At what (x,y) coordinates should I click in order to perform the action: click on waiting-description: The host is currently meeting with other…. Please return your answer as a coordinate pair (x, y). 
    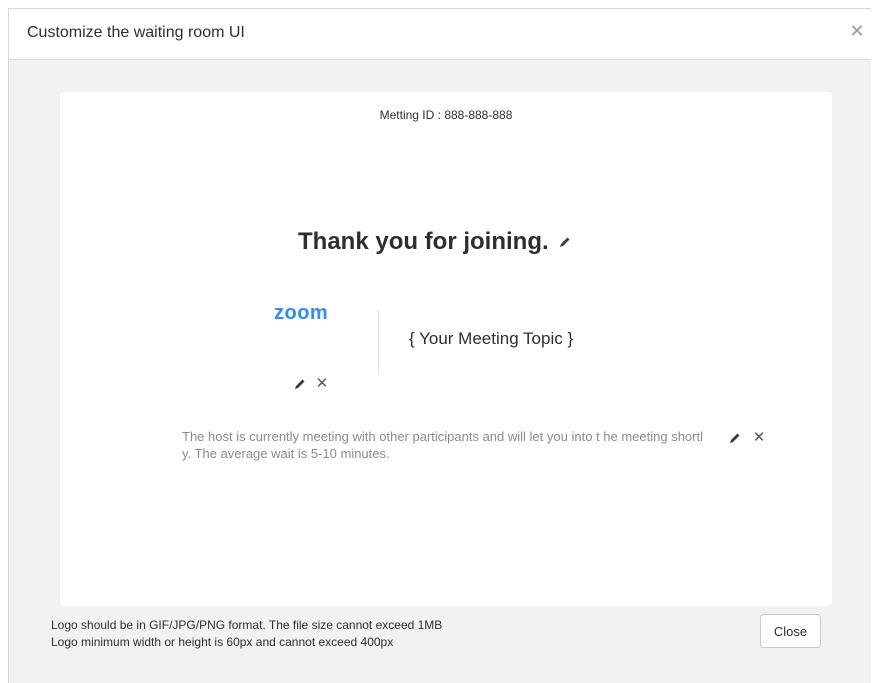
    Looking at the image, I should click on (442, 445).